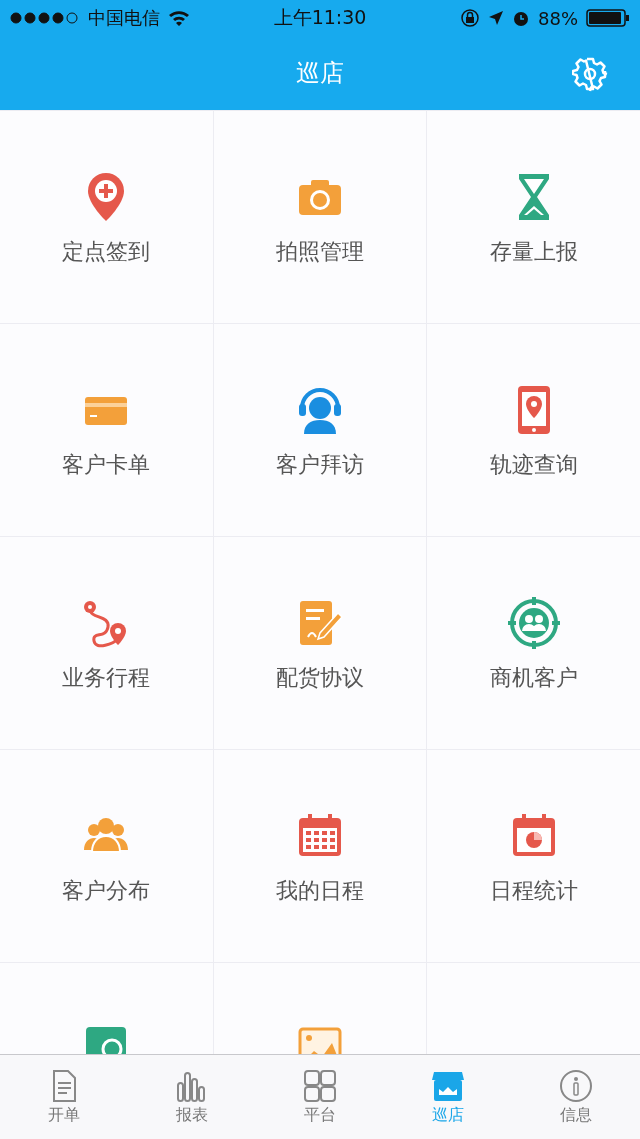 The height and width of the screenshot is (1139, 640). Describe the element at coordinates (320, 430) in the screenshot. I see `menu-tile: 客户拜访` at that location.